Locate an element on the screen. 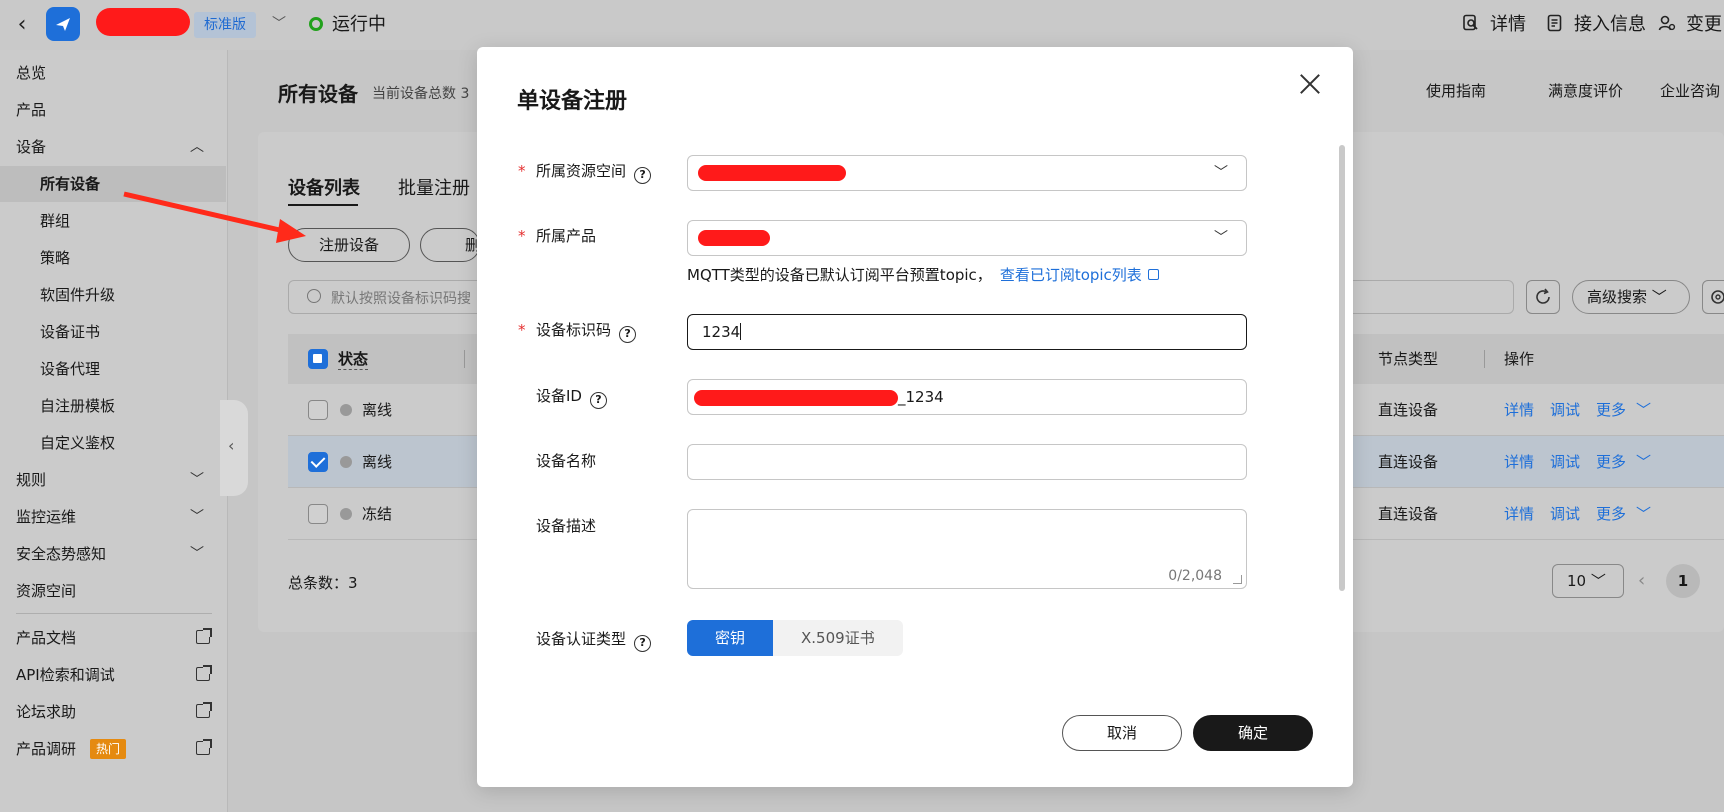 This screenshot has height=812, width=1724. instance-dropdown-chevron-down-icon: ﹀ is located at coordinates (279, 24).